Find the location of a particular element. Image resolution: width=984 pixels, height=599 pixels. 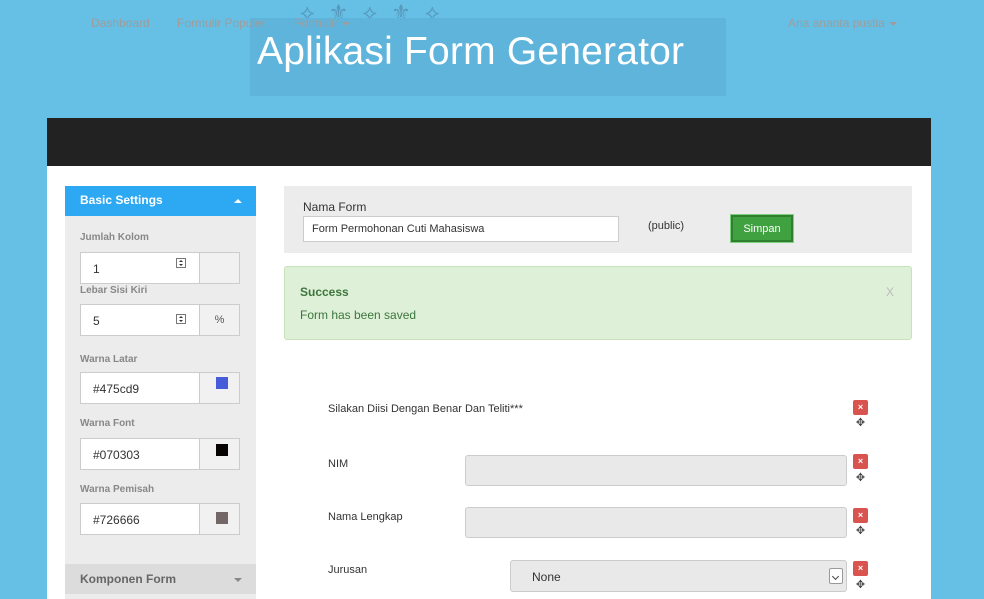

nama-lengkap-input is located at coordinates (656, 522).